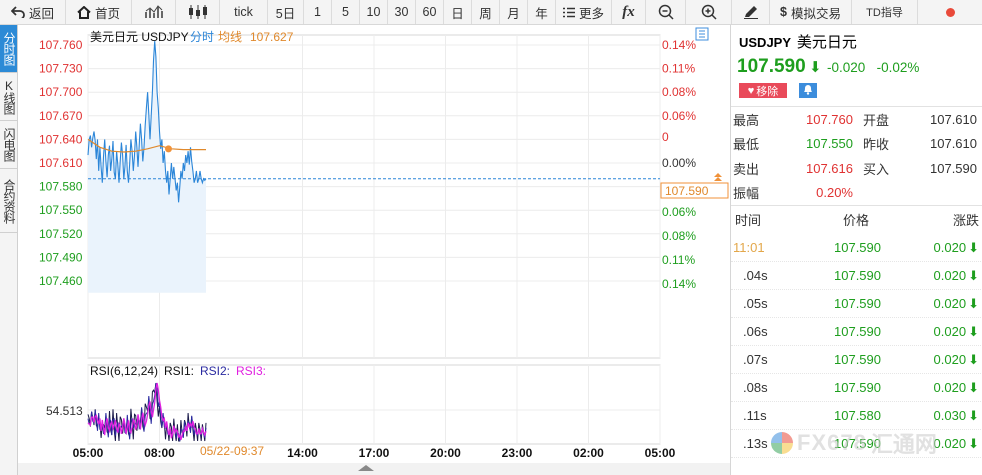 The height and width of the screenshot is (475, 982). Describe the element at coordinates (430, 12) in the screenshot. I see `period-60-button: 60` at that location.